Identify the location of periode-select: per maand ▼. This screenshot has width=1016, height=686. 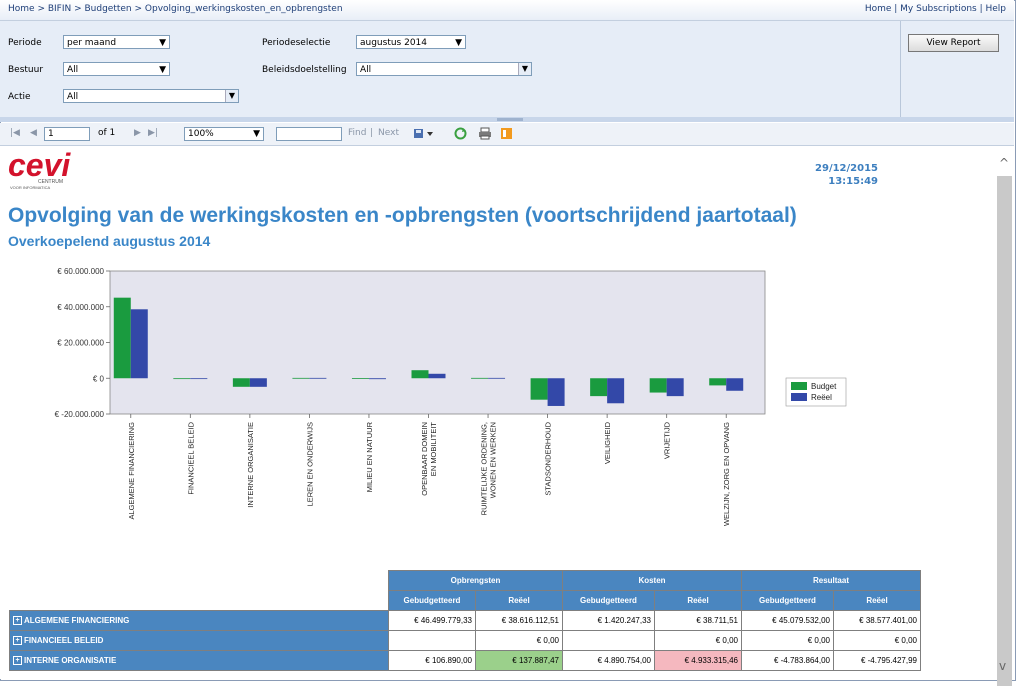
(116, 42).